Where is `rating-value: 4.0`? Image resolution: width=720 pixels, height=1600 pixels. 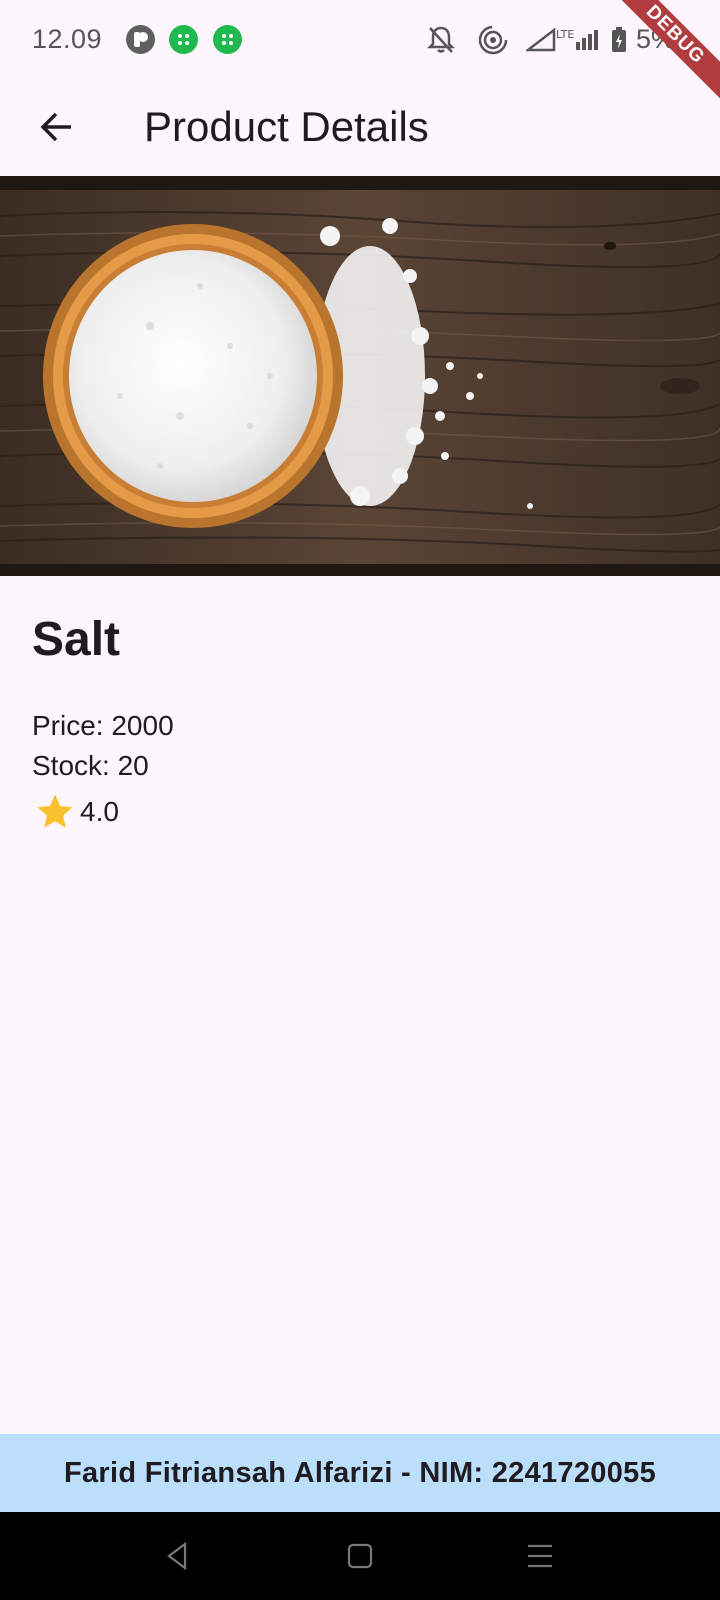 rating-value: 4.0 is located at coordinates (99, 811).